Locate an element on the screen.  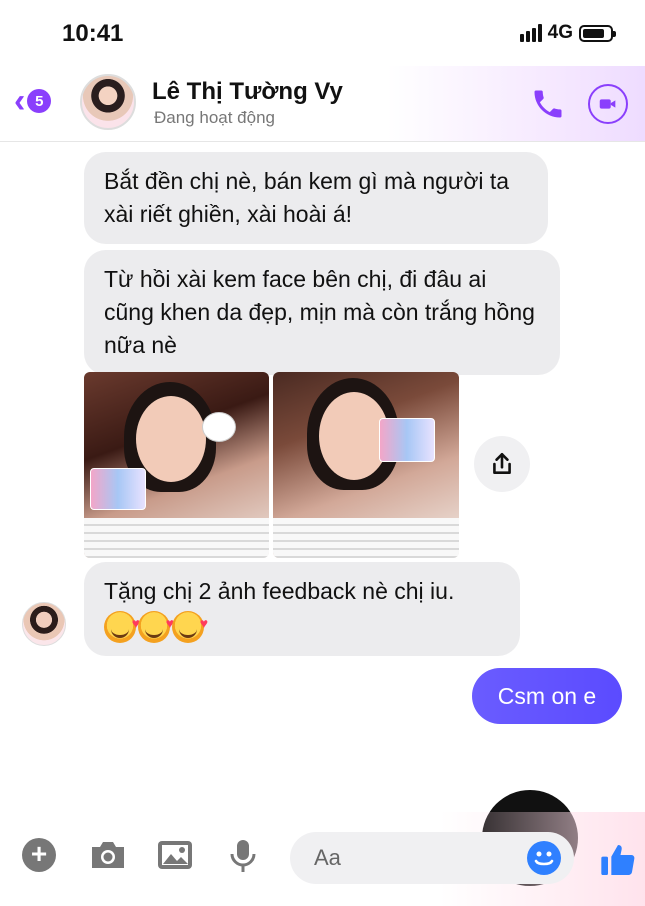
conversation-header: ‹ 5 Lê Thị Tường Vy Đang hoạt động is located at coordinates (322, 104).